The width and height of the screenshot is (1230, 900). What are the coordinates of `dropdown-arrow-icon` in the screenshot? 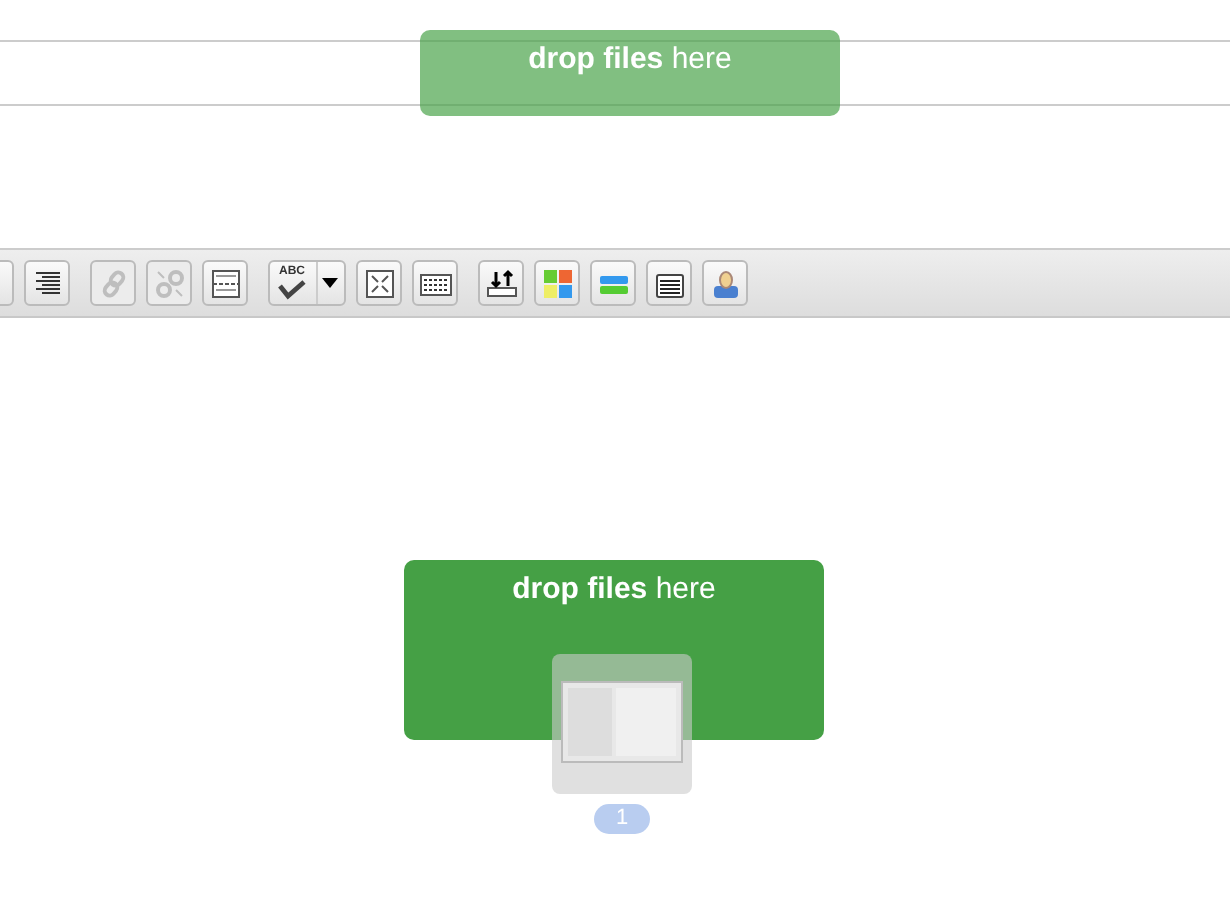 It's located at (330, 283).